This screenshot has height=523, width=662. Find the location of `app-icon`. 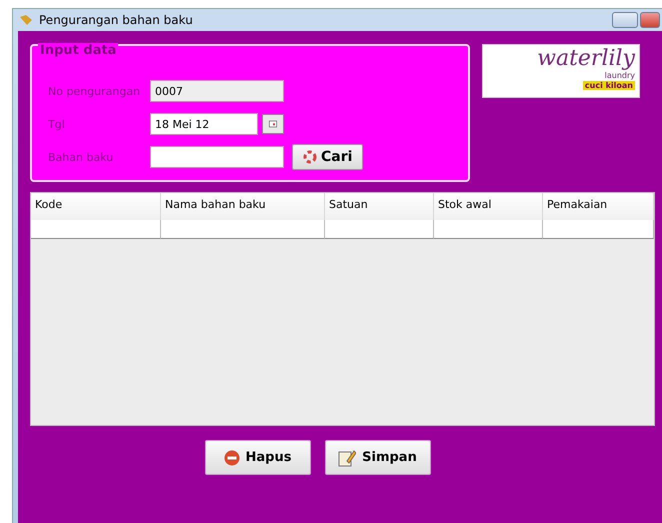

app-icon is located at coordinates (26, 20).